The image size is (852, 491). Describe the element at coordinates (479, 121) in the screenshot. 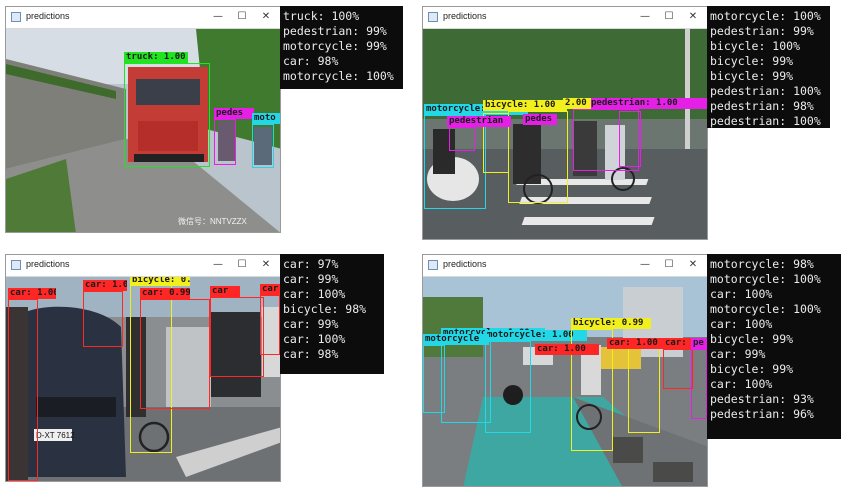

I see `bbox-label-pedestrian: pedestrian` at that location.